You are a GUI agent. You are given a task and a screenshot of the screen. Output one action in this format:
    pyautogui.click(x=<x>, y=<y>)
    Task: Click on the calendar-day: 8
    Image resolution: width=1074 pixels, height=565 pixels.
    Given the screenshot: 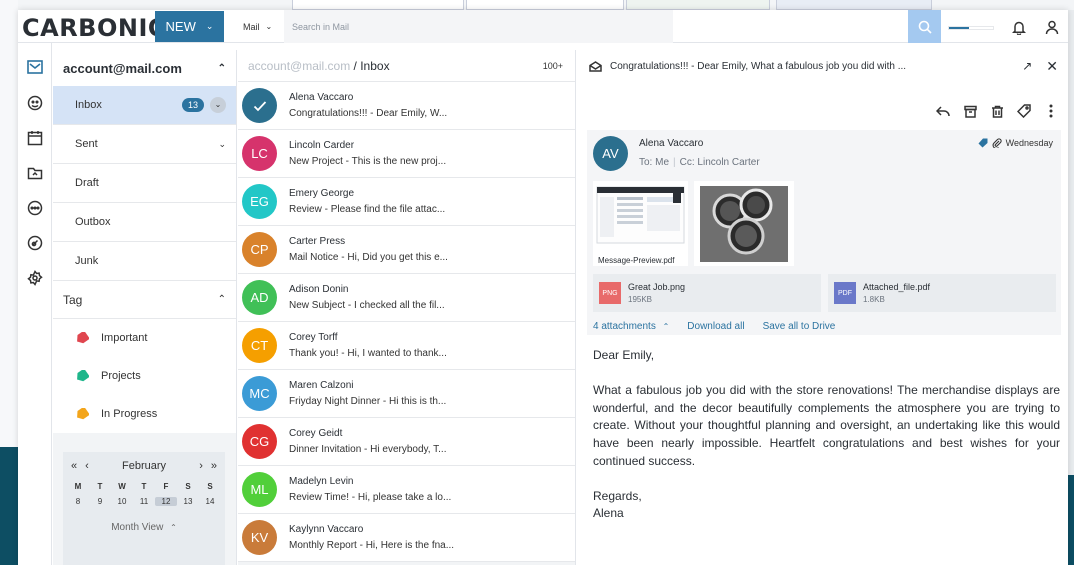 What is the action you would take?
    pyautogui.click(x=78, y=501)
    